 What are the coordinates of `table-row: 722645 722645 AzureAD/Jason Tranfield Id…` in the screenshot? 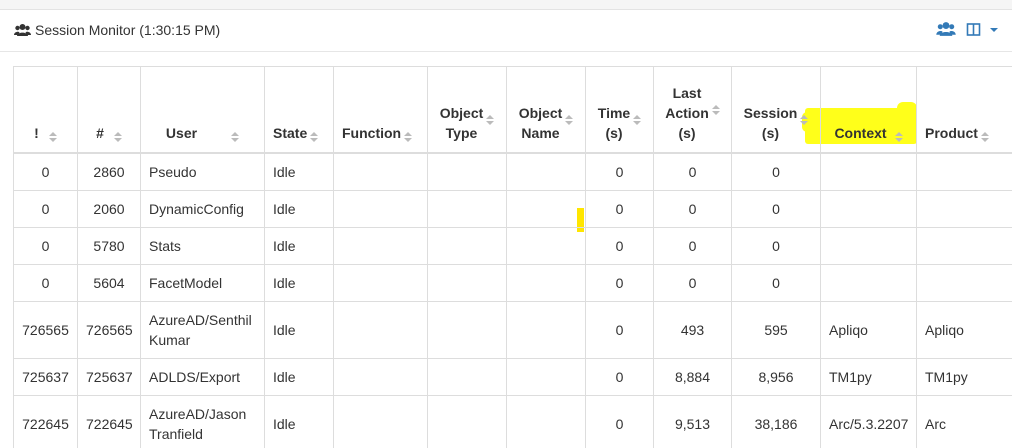 It's located at (512, 421).